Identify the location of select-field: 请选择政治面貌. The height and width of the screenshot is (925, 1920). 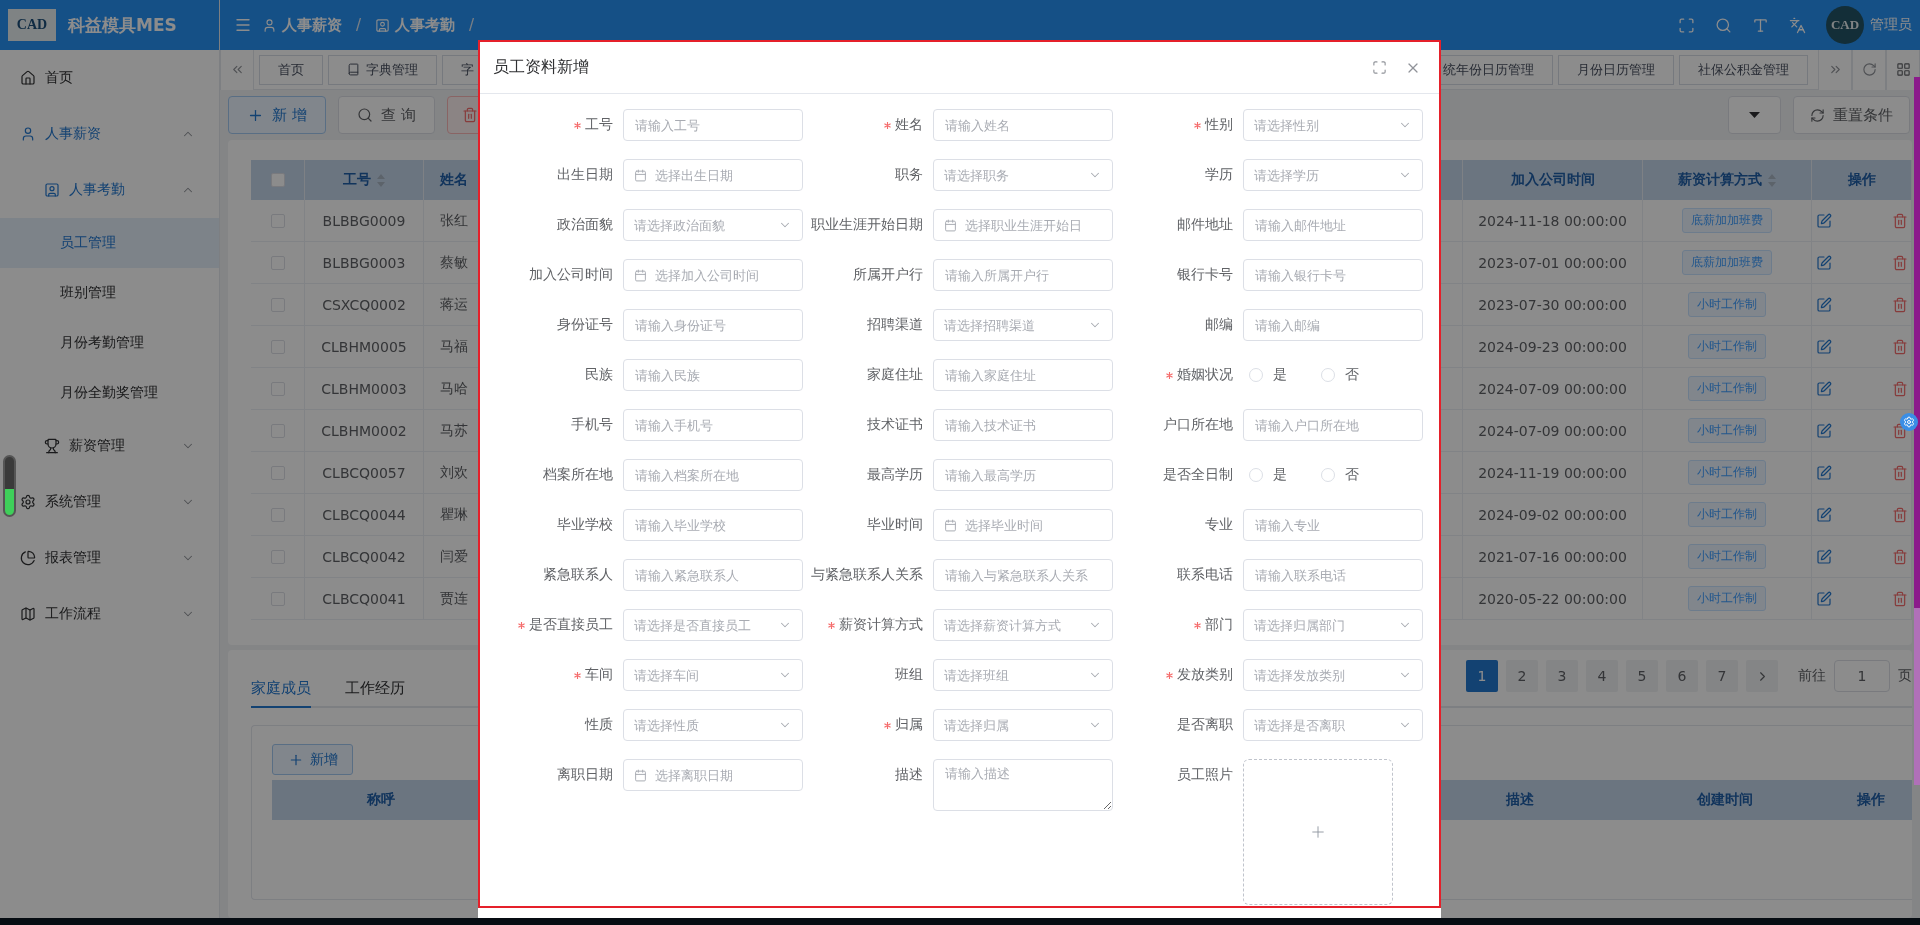
(713, 225).